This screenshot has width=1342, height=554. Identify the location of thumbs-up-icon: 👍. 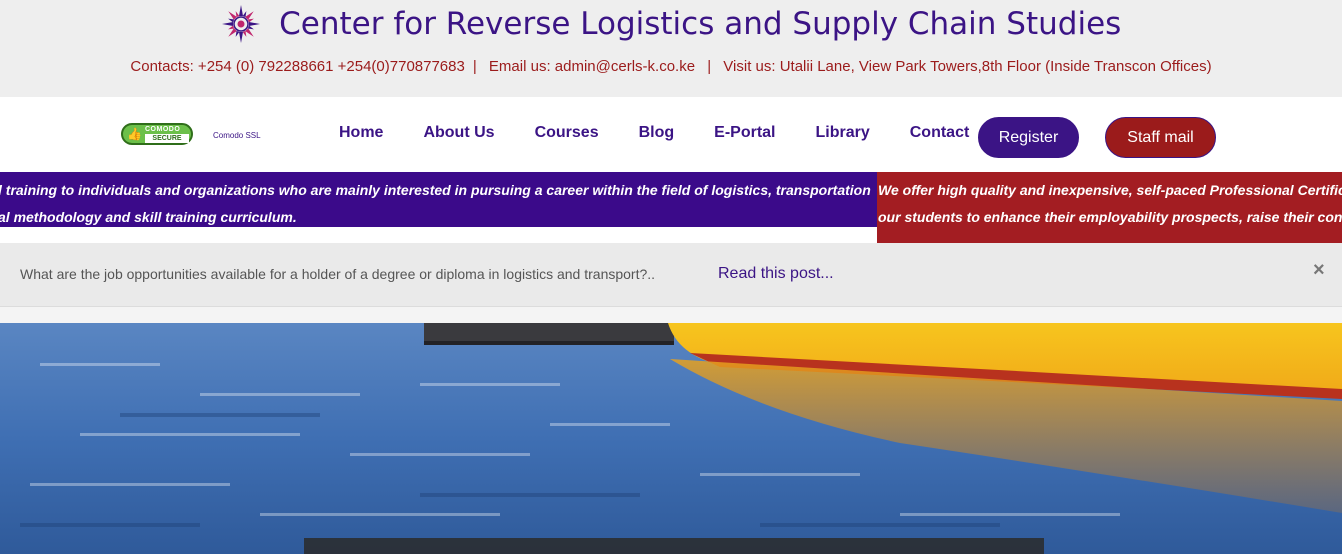
(134, 134).